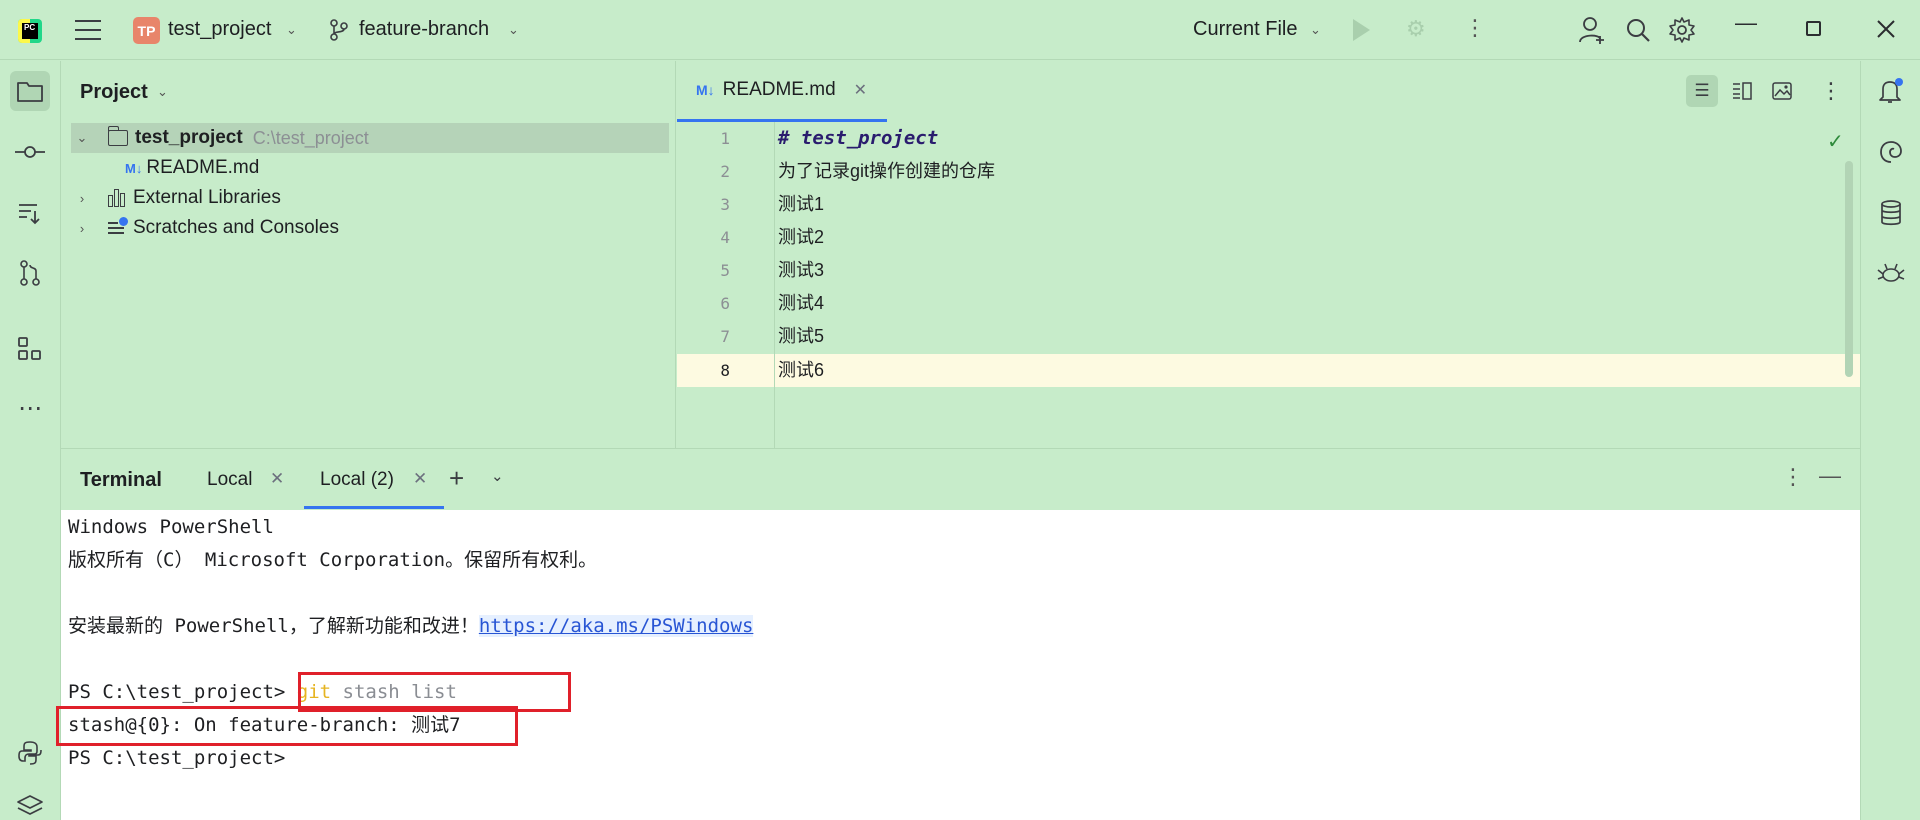 The image size is (1920, 820). What do you see at coordinates (1891, 274) in the screenshot?
I see `copilot-crab-icon` at bounding box center [1891, 274].